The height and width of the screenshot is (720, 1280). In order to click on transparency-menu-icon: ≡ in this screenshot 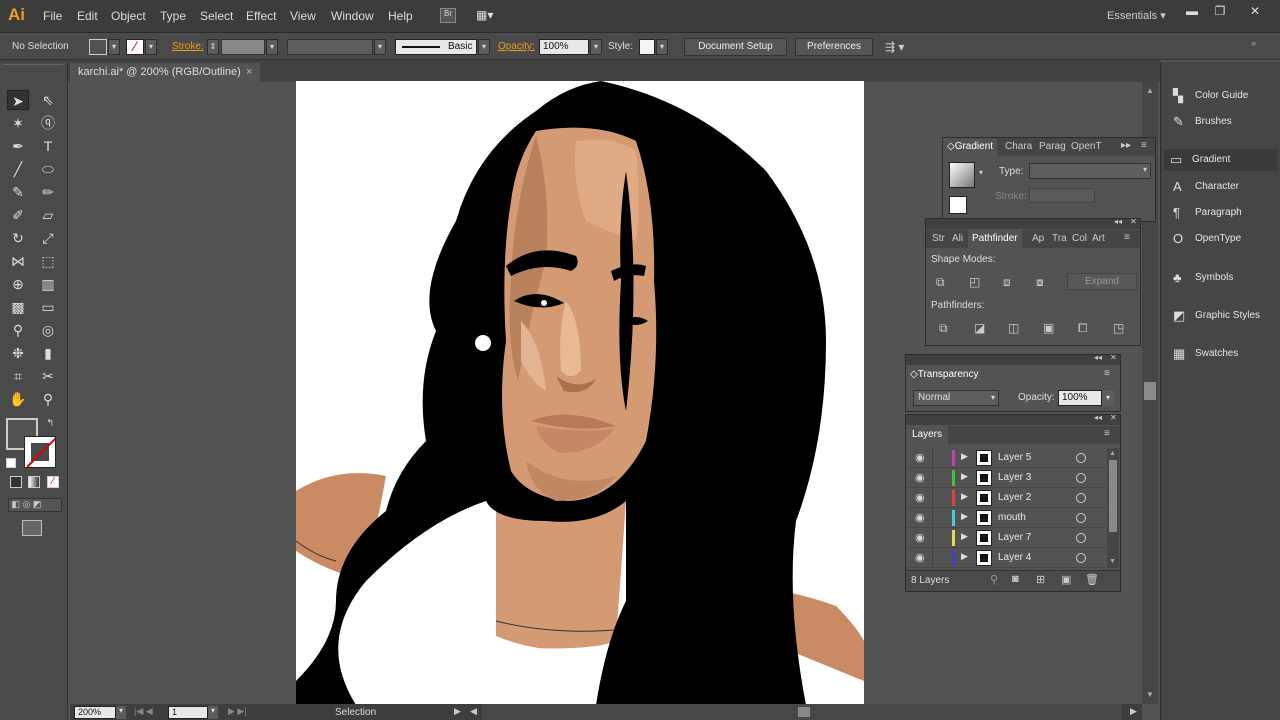, I will do `click(1107, 373)`.